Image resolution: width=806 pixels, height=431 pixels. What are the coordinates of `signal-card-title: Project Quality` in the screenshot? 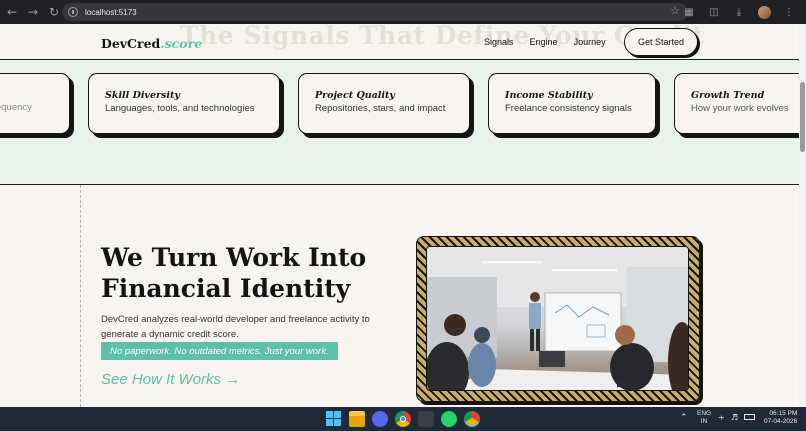 It's located at (355, 95).